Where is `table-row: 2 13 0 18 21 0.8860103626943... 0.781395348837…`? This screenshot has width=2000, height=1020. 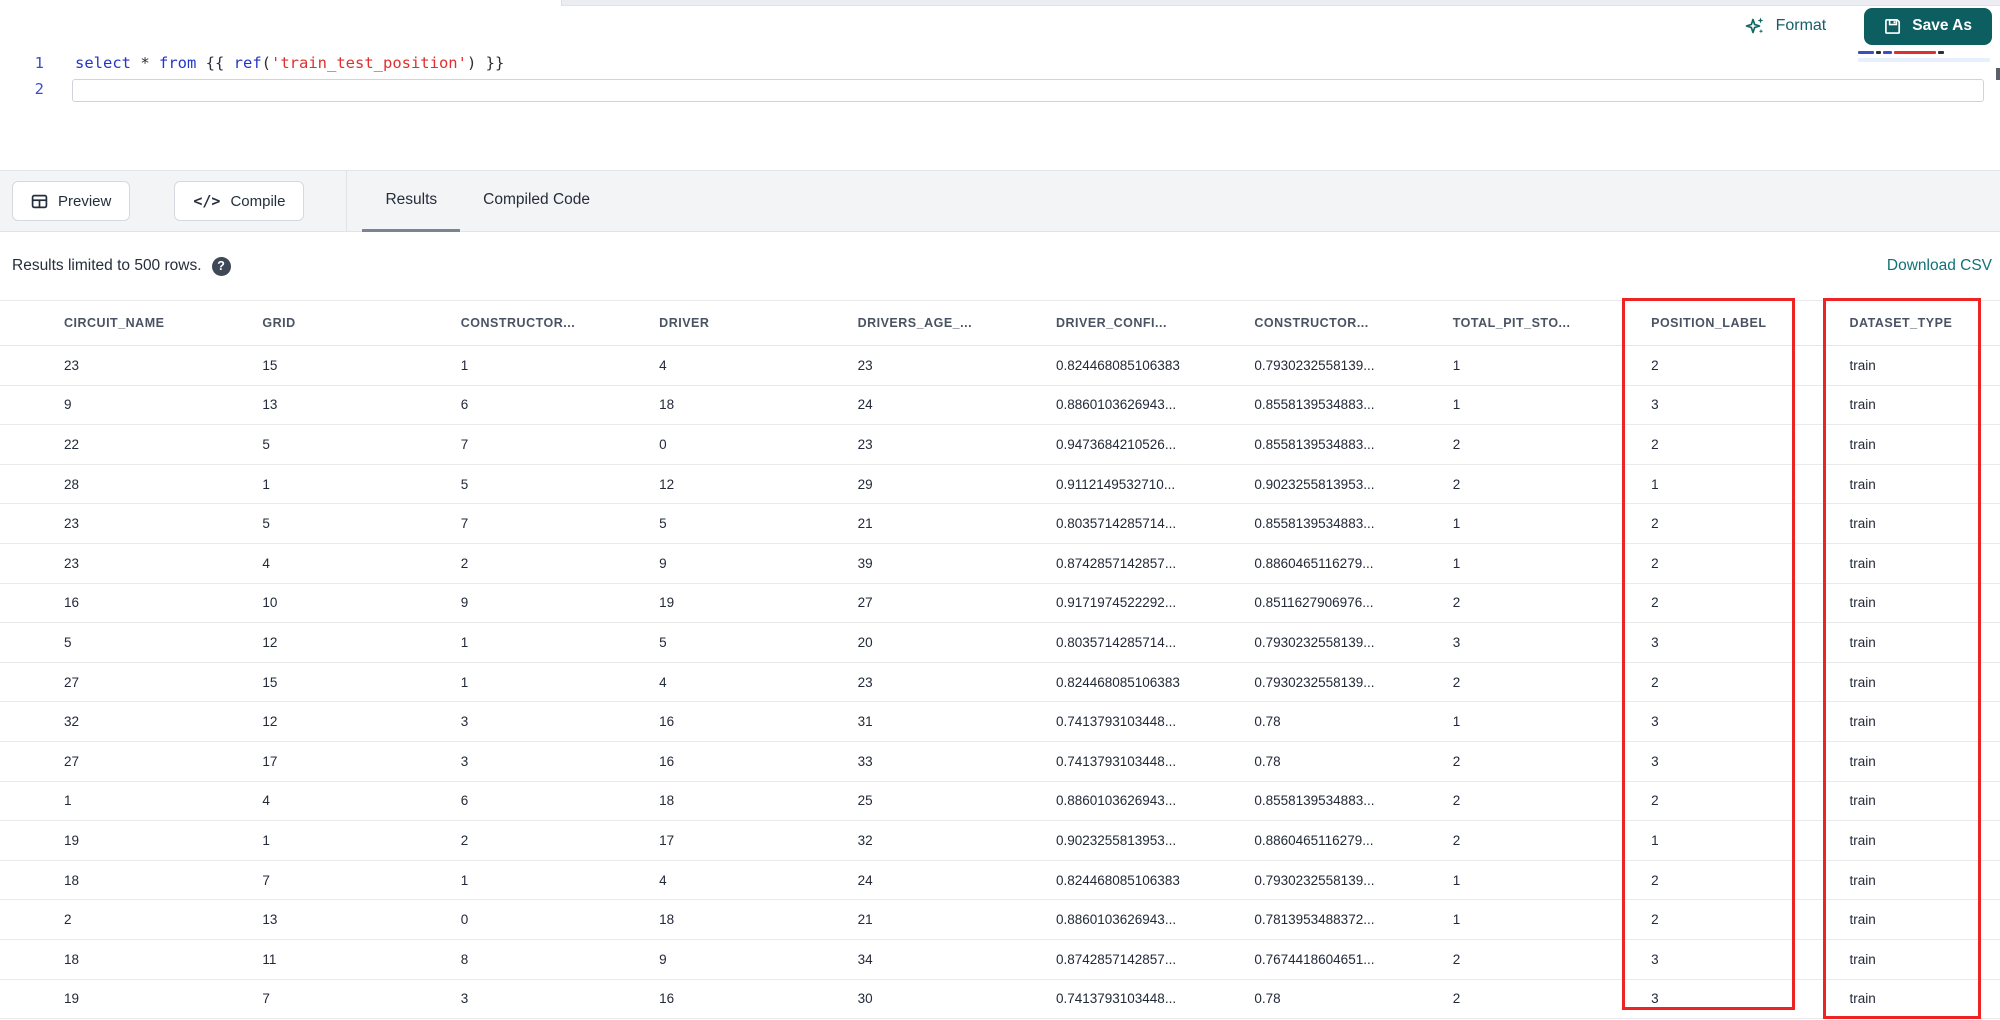 table-row: 2 13 0 18 21 0.8860103626943... 0.781395348837… is located at coordinates (1000, 920).